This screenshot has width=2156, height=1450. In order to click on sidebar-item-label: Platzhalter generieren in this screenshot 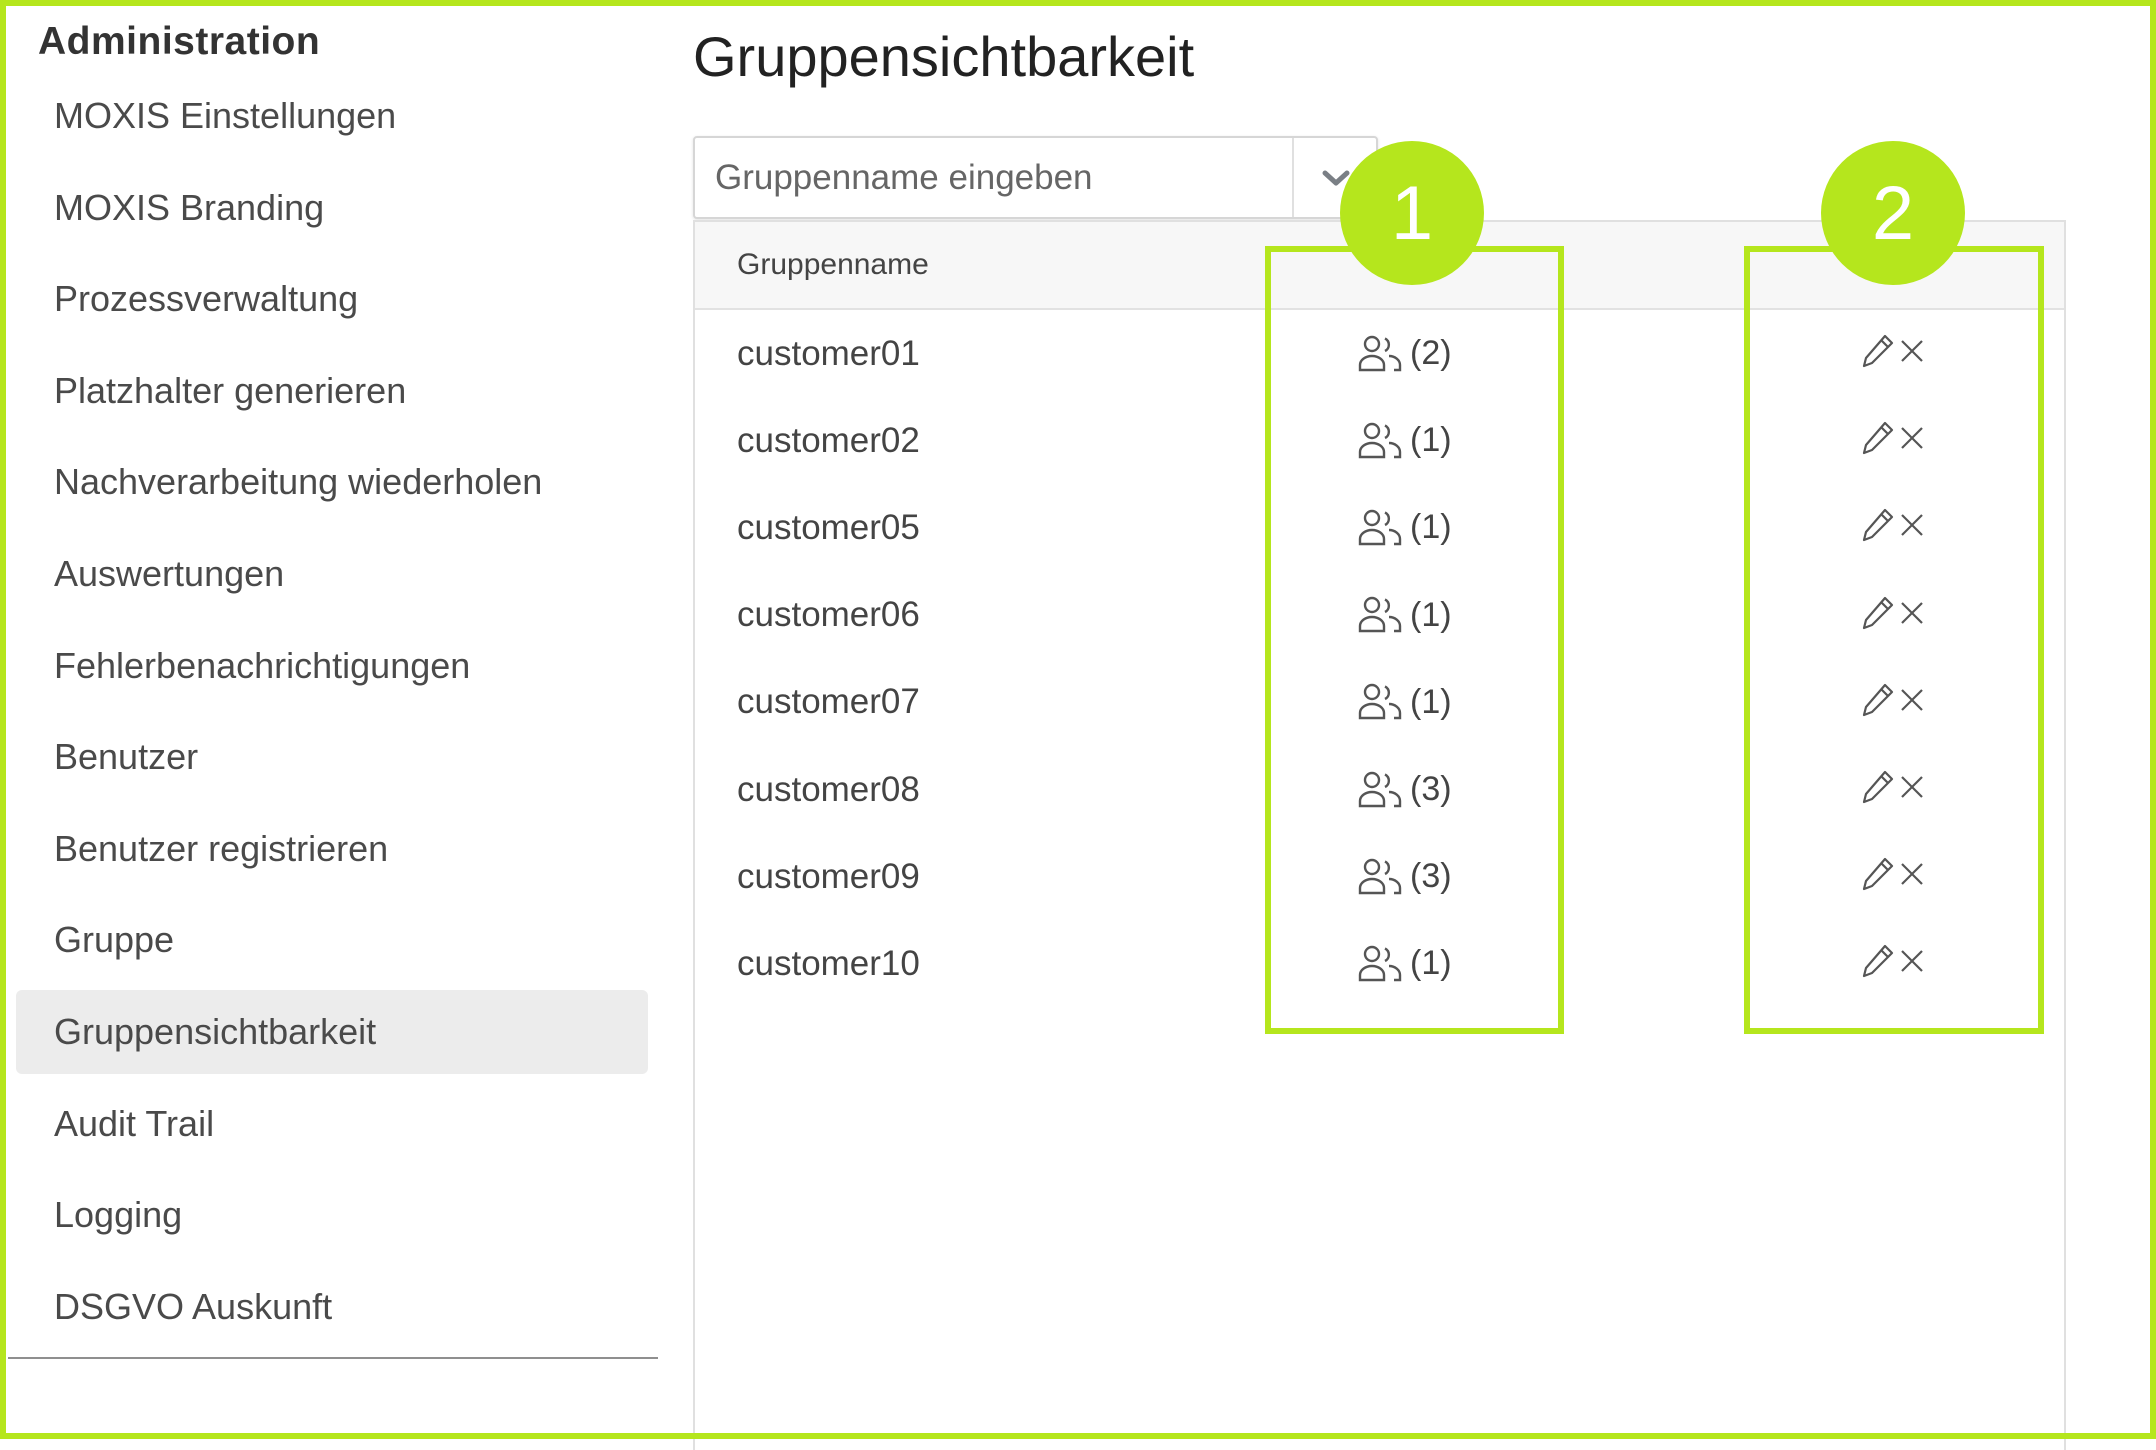, I will do `click(230, 390)`.